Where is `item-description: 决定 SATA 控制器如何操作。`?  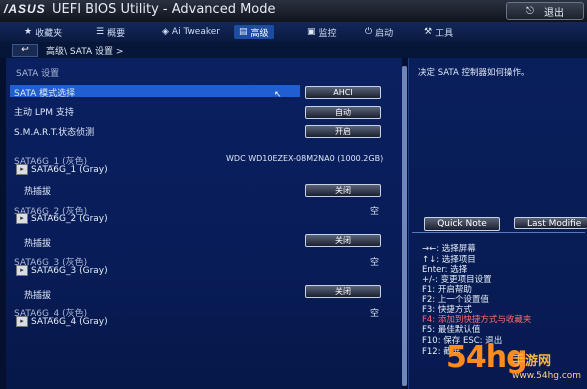 item-description: 决定 SATA 控制器如何操作。 is located at coordinates (474, 73).